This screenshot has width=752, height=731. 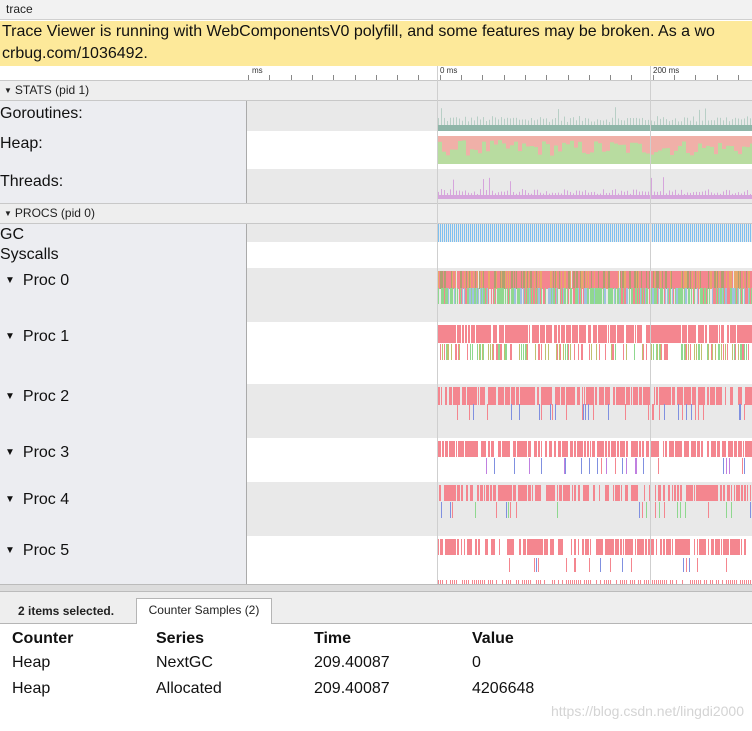 I want to click on procs-row-proc0: ▼ Proc 0, so click(x=376, y=295).